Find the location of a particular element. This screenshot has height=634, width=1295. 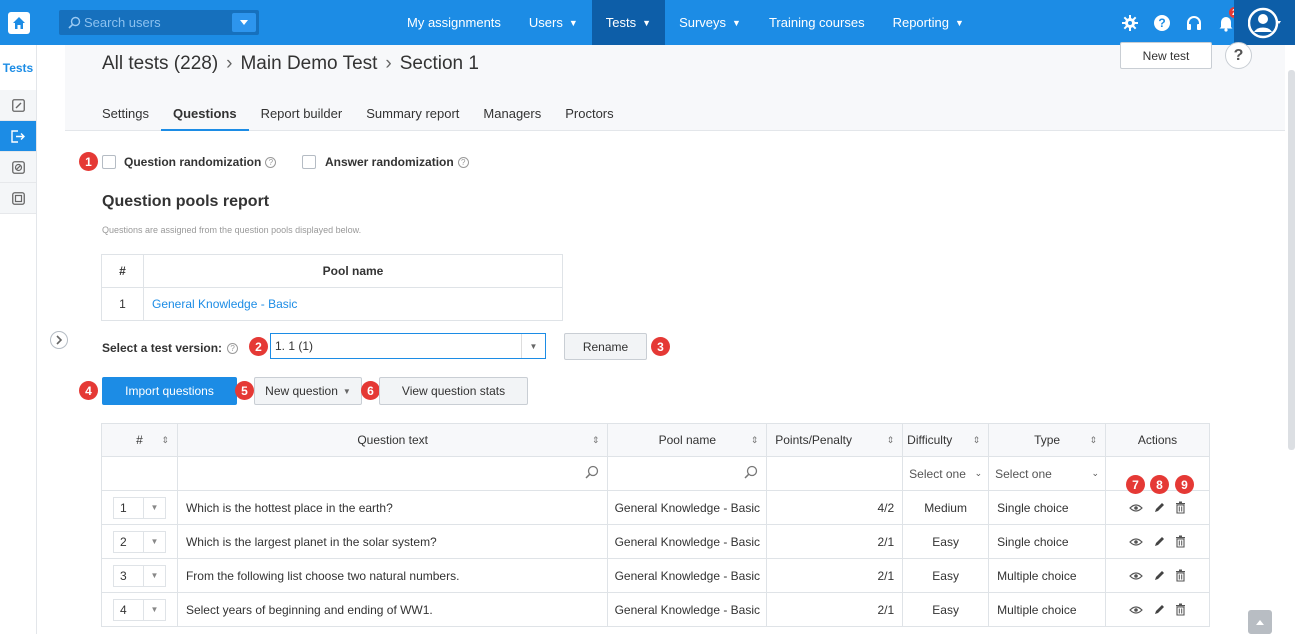

question-randomization-checkbox is located at coordinates (109, 162).